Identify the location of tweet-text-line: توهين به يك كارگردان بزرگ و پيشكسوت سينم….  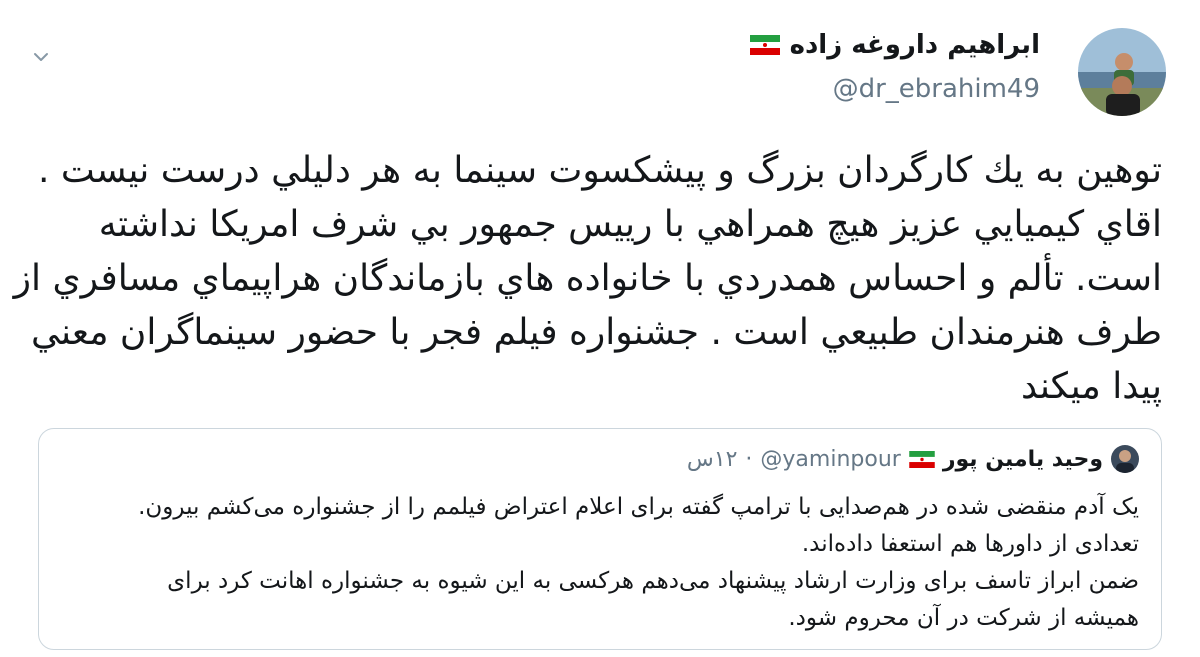
(600, 170).